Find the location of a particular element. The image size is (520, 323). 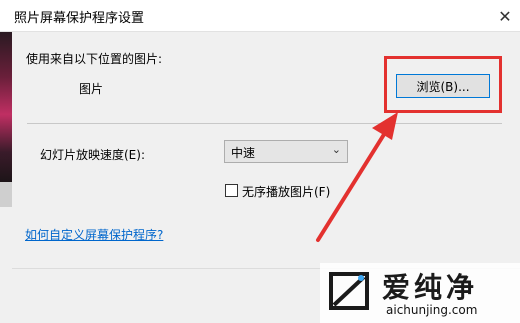

brand-url: aichunjing.com is located at coordinates (432, 310).